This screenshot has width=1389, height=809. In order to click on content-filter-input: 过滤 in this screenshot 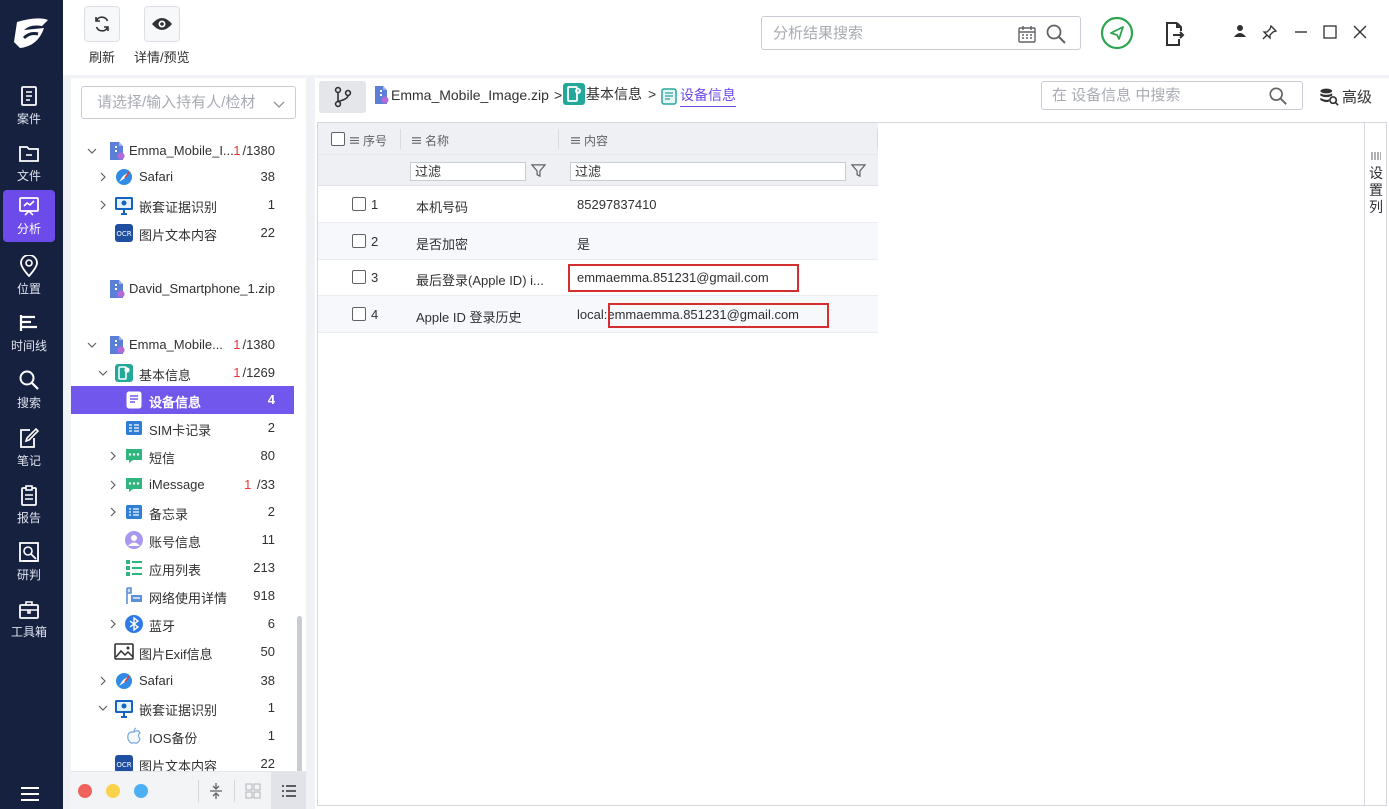, I will do `click(708, 171)`.